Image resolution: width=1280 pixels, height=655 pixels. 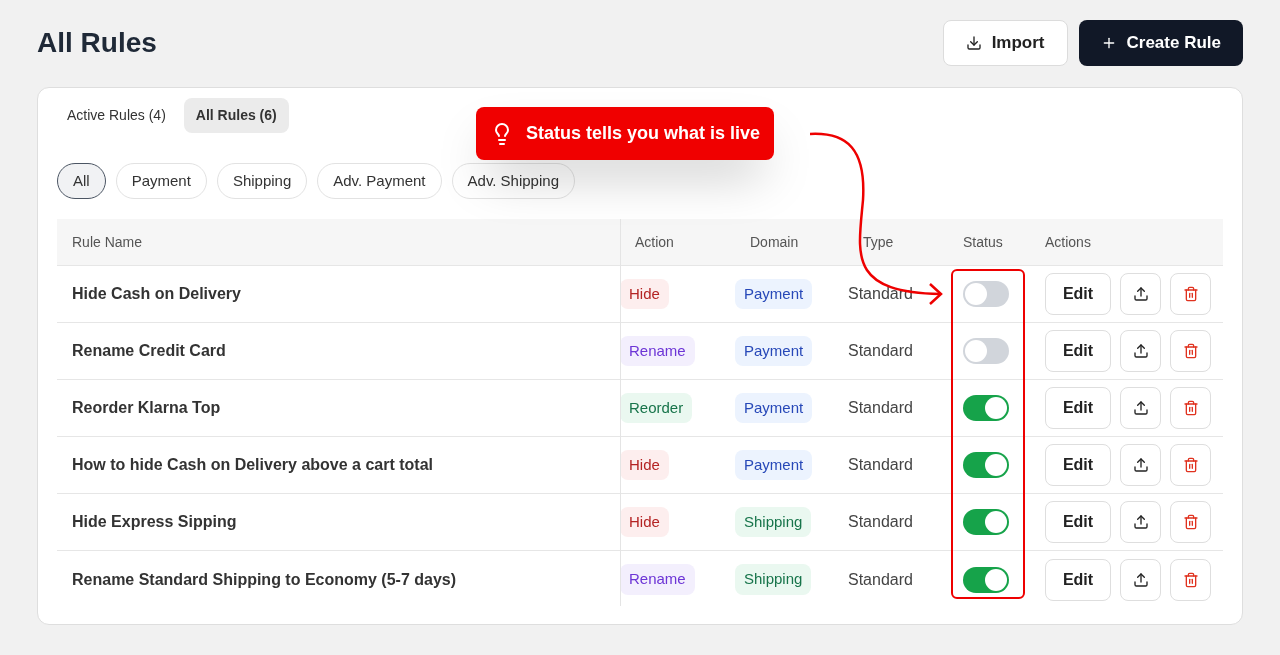 I want to click on action-tag: Reorder, so click(x=656, y=408).